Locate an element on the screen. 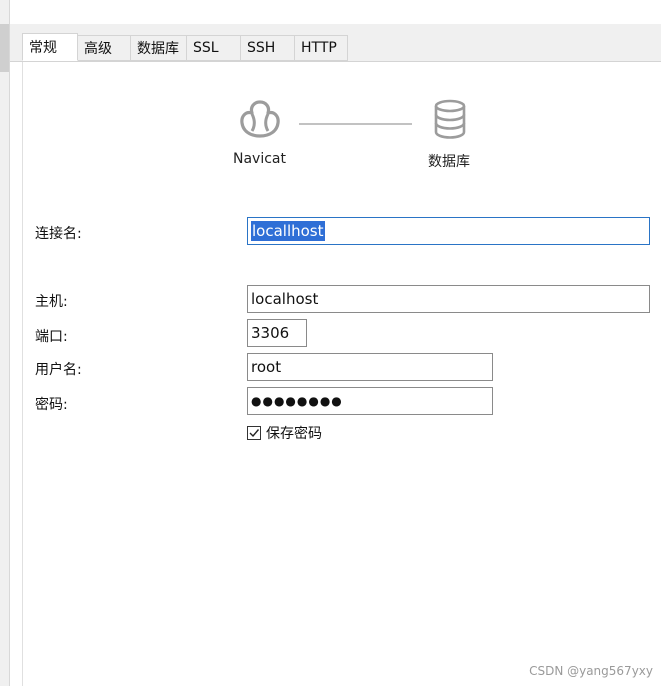 The image size is (661, 686). tab-ssl: SSL is located at coordinates (214, 48).